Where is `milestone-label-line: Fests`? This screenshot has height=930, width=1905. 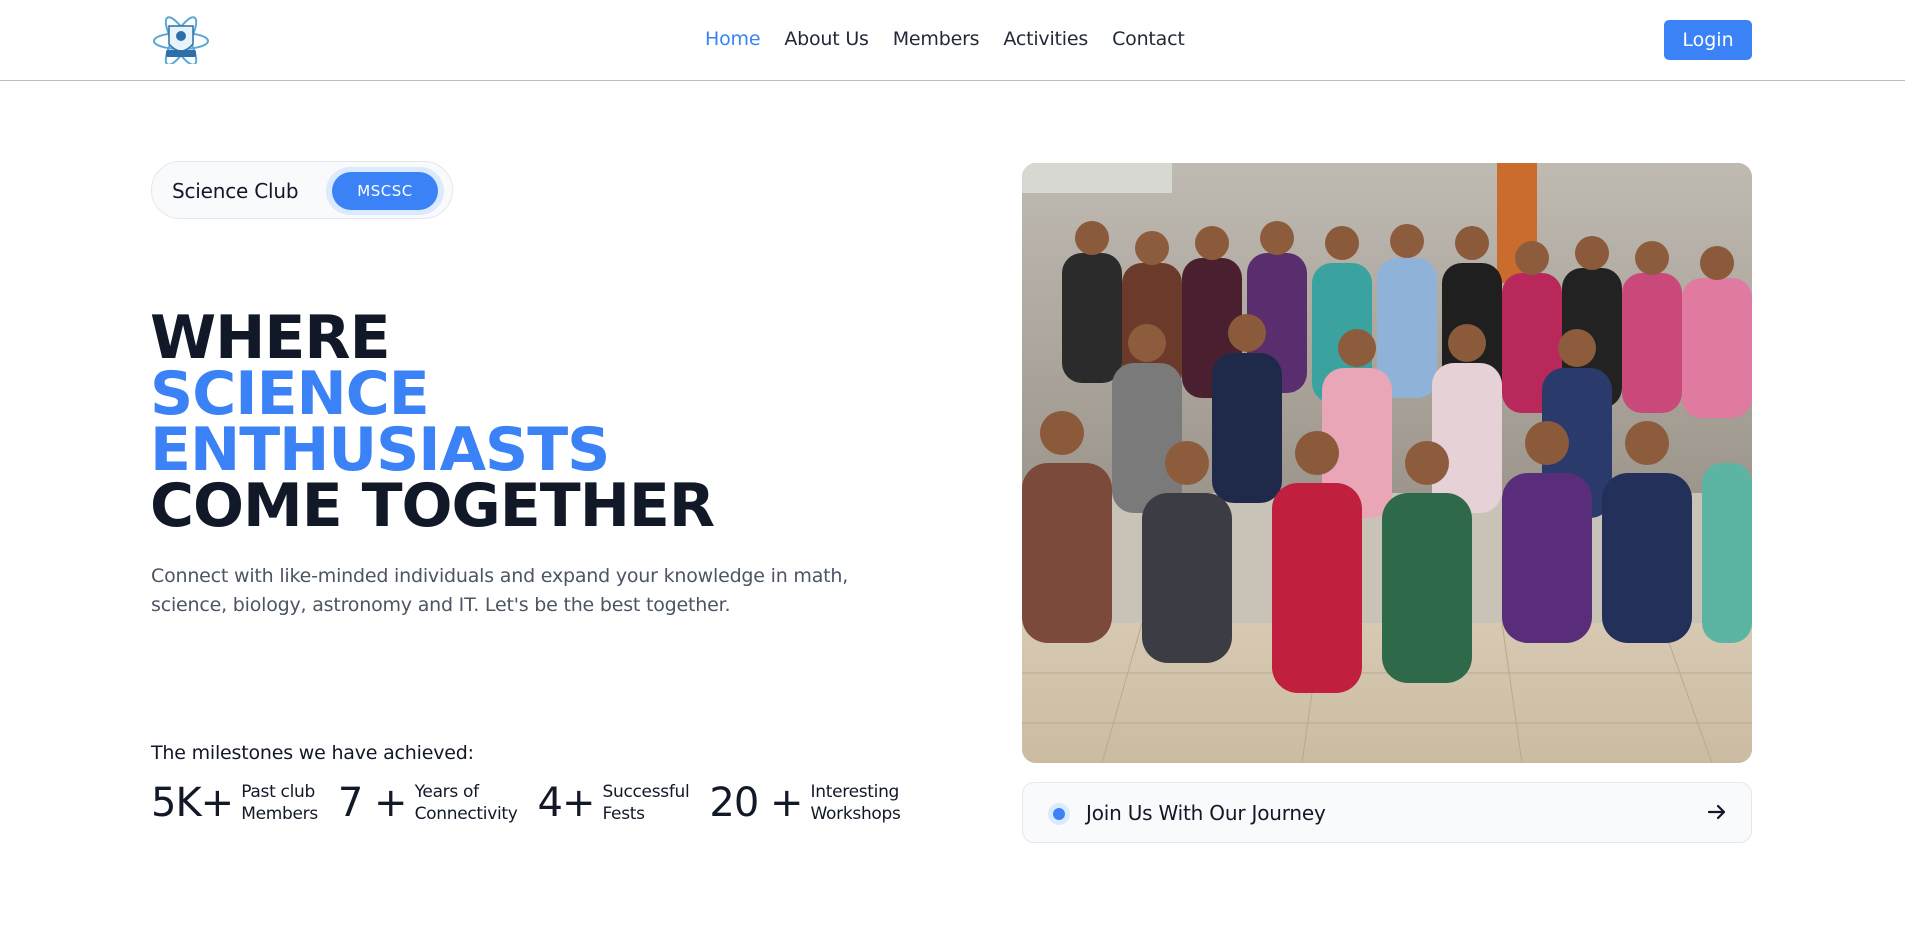 milestone-label-line: Fests is located at coordinates (623, 814).